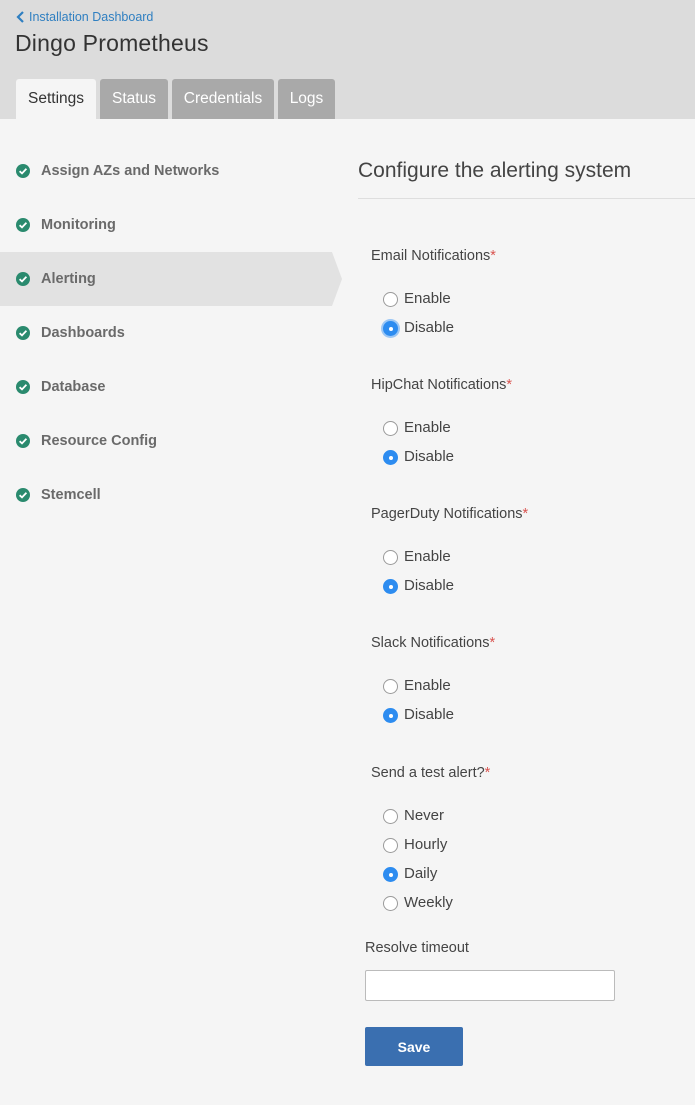 This screenshot has height=1105, width=695. I want to click on sidebar-item-label: Stemcell, so click(71, 495).